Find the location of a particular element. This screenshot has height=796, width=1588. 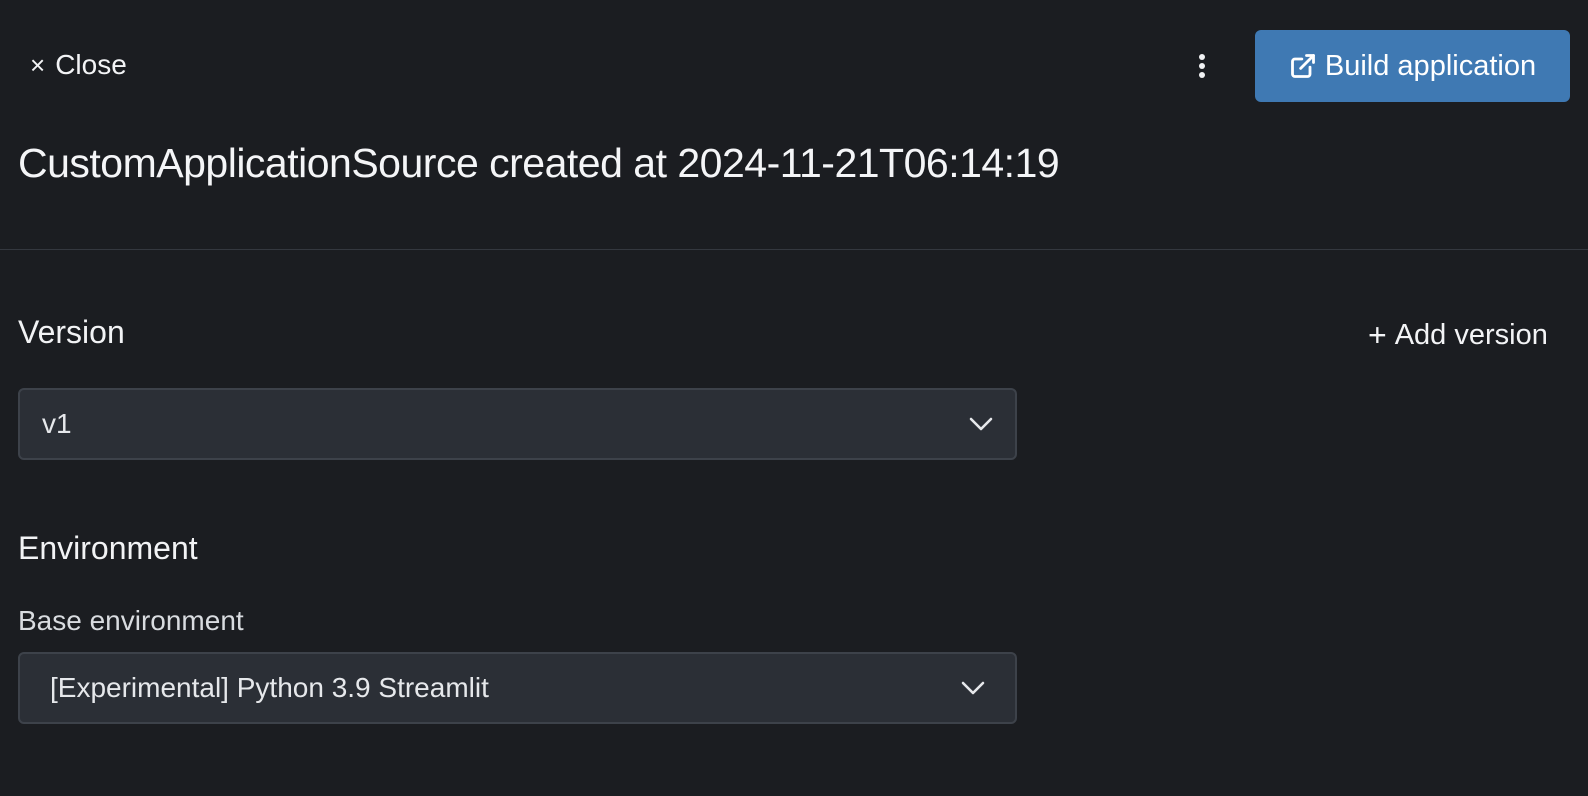

add-version-button: + Add version is located at coordinates (1458, 335).